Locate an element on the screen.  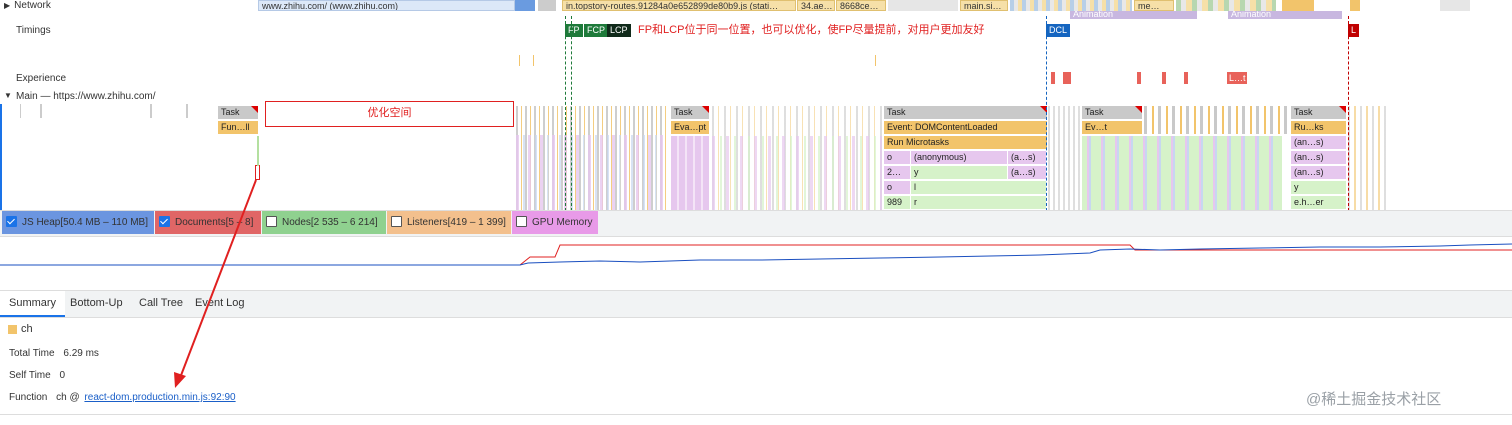
experience-track: Experience L…t is located at coordinates (756, 78).